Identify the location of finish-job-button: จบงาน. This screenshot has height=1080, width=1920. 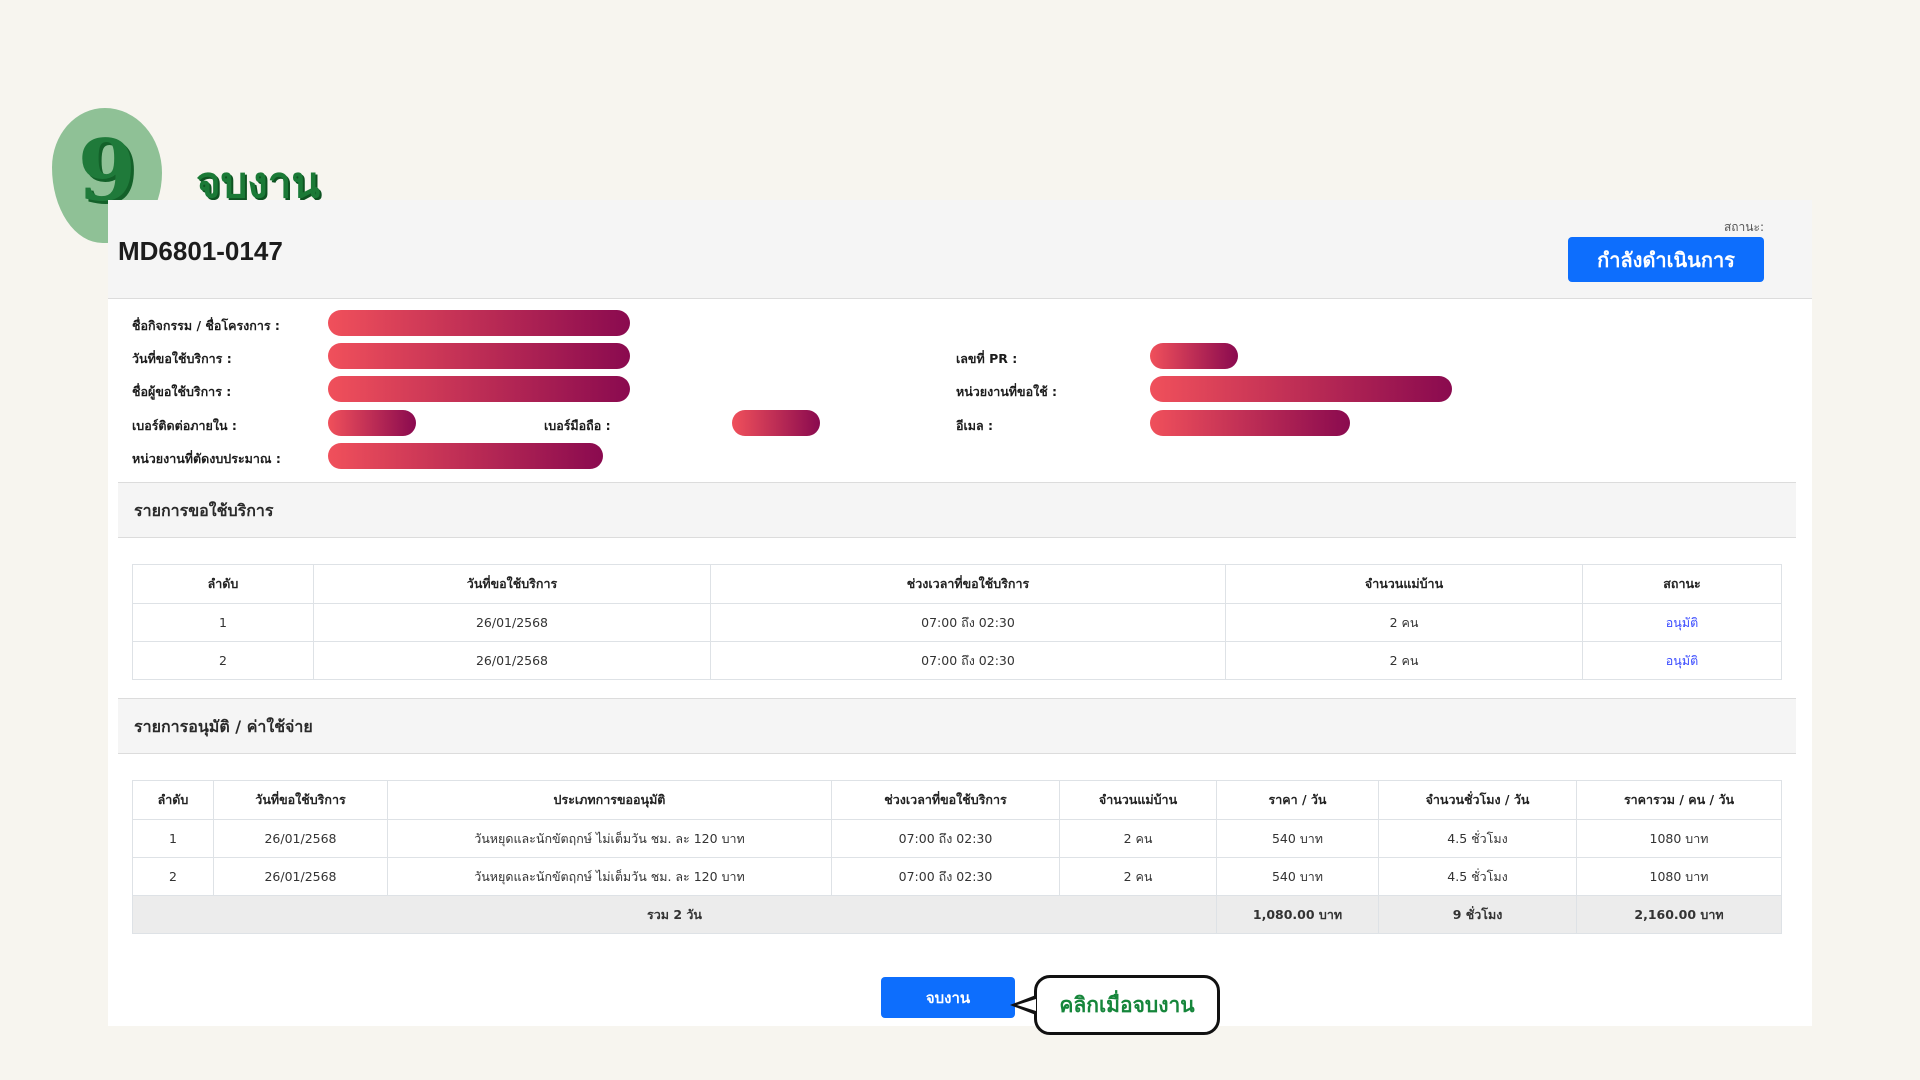
(948, 997).